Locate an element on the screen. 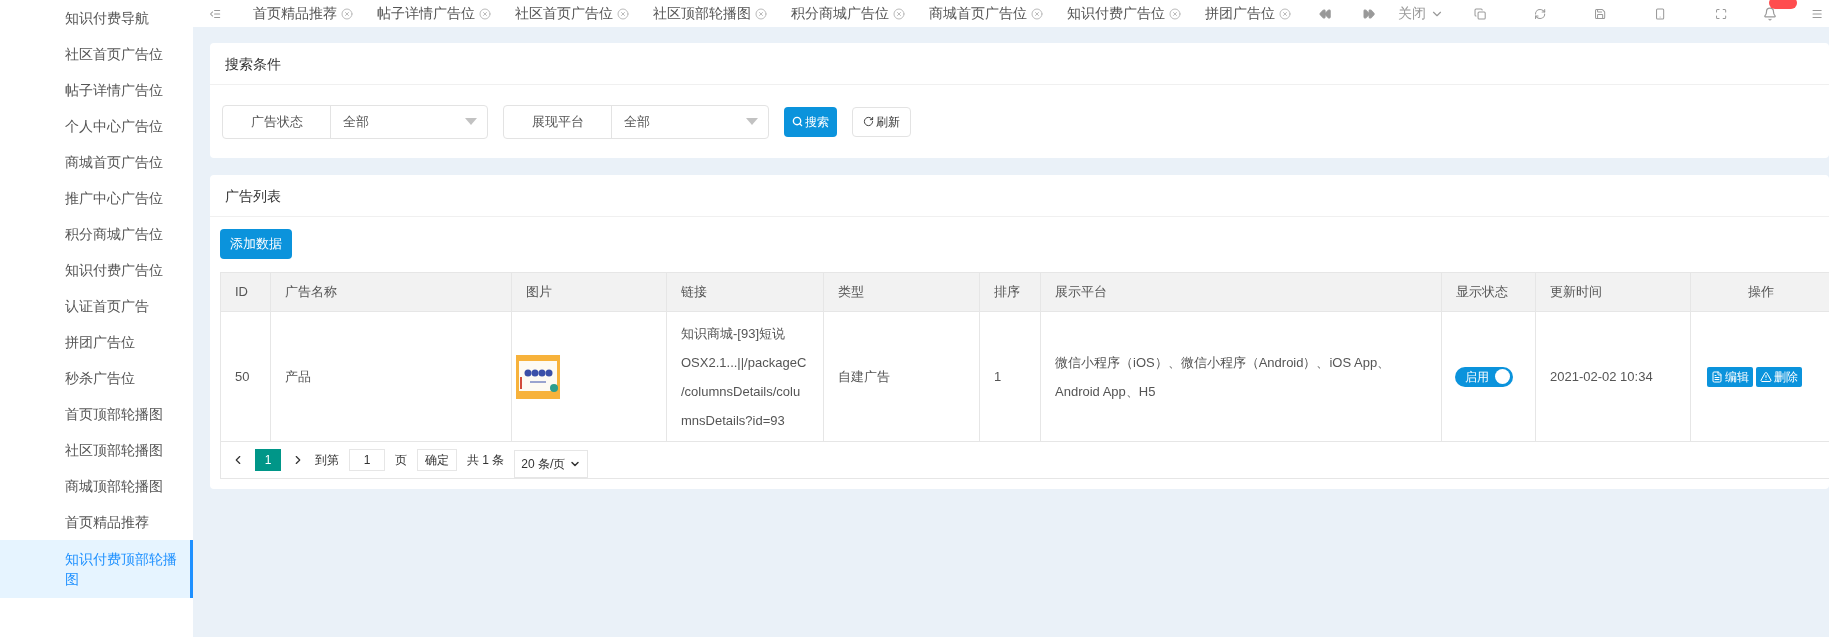 The image size is (1829, 637). page-tab: 社区首页广告位 is located at coordinates (572, 13).